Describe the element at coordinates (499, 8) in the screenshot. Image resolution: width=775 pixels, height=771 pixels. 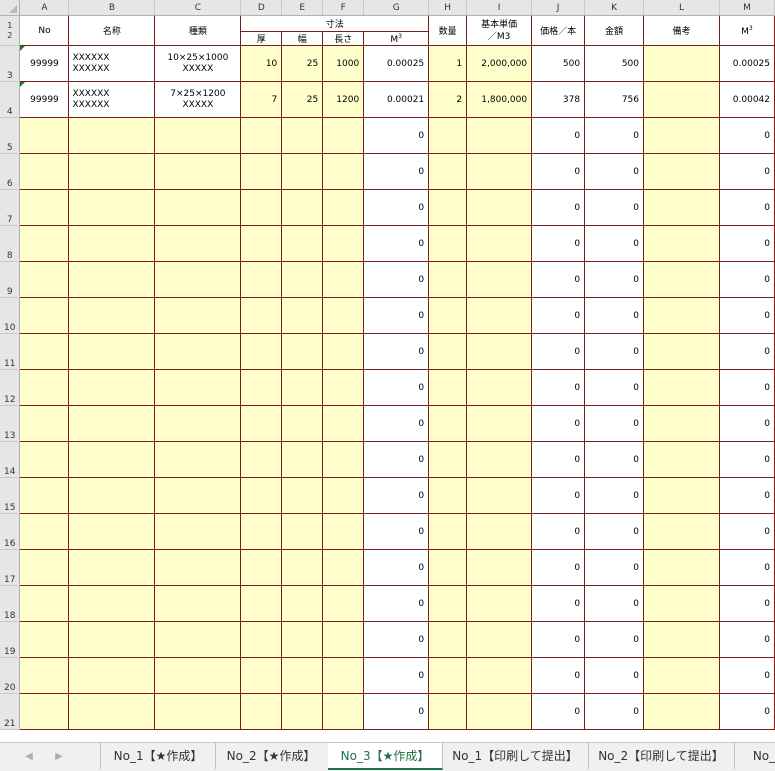
I see `column-header-i: I` at that location.